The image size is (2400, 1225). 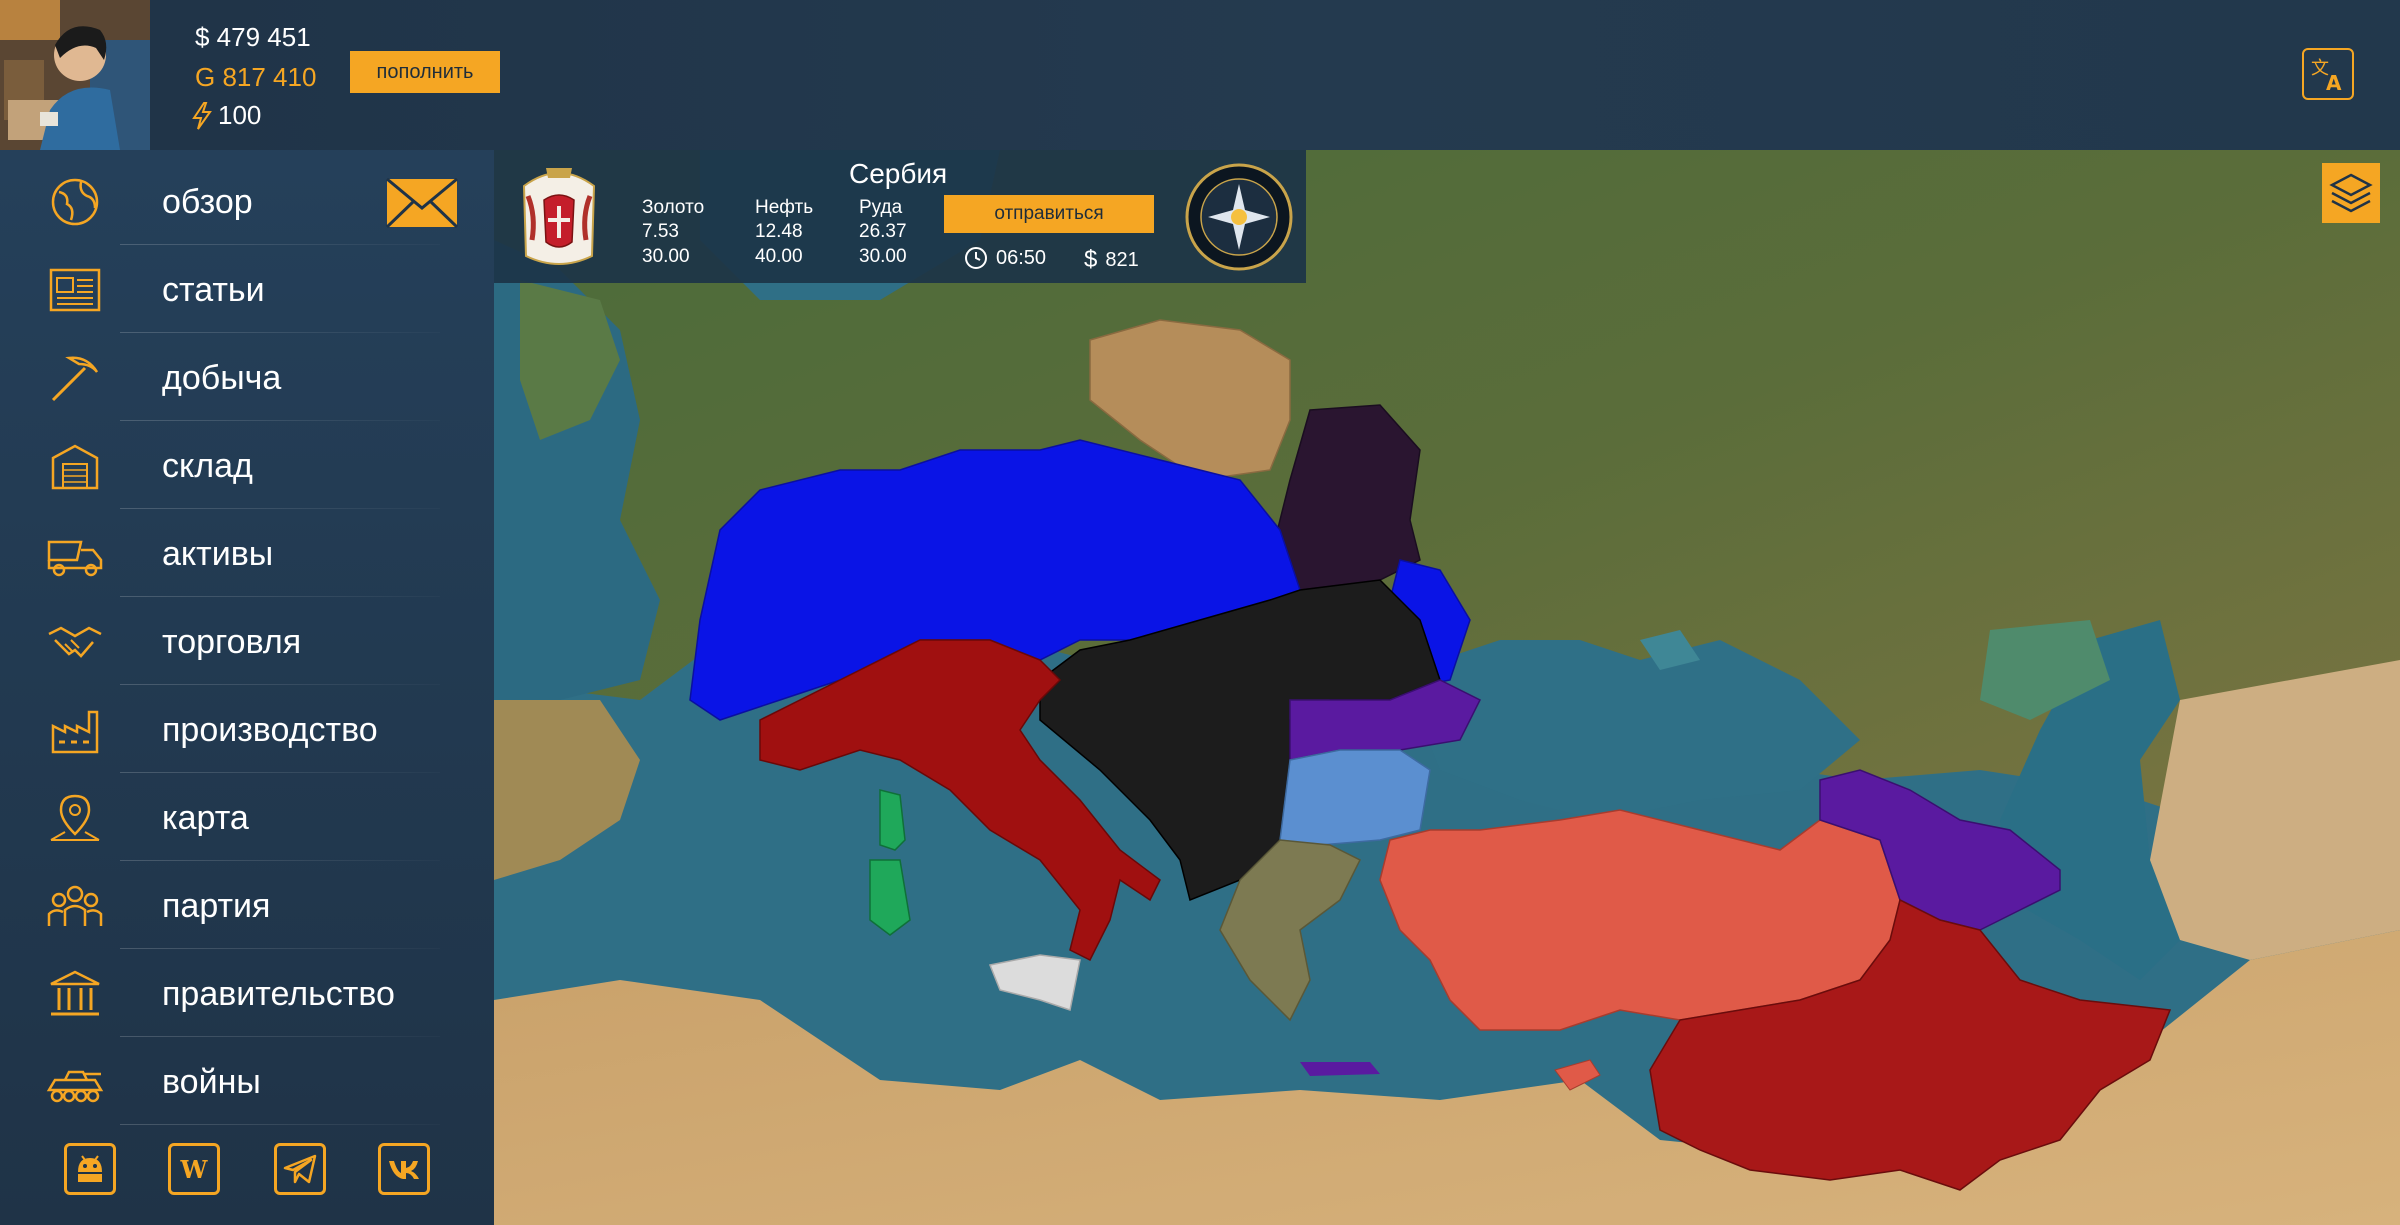 What do you see at coordinates (207, 201) in the screenshot?
I see `sidebar-item-label: обзор` at bounding box center [207, 201].